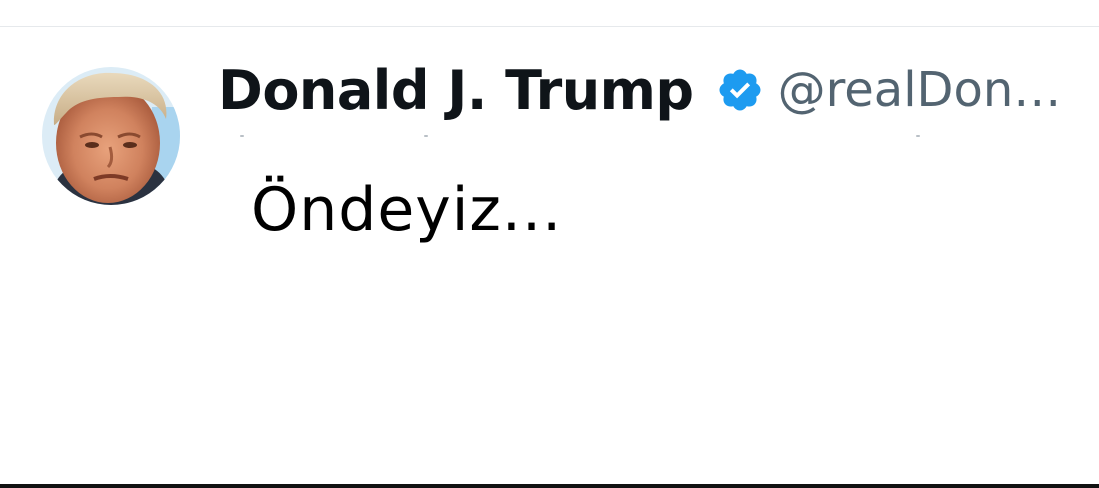 This screenshot has height=488, width=1099. What do you see at coordinates (456, 90) in the screenshot?
I see `author-display-name: Donald J. Trump` at bounding box center [456, 90].